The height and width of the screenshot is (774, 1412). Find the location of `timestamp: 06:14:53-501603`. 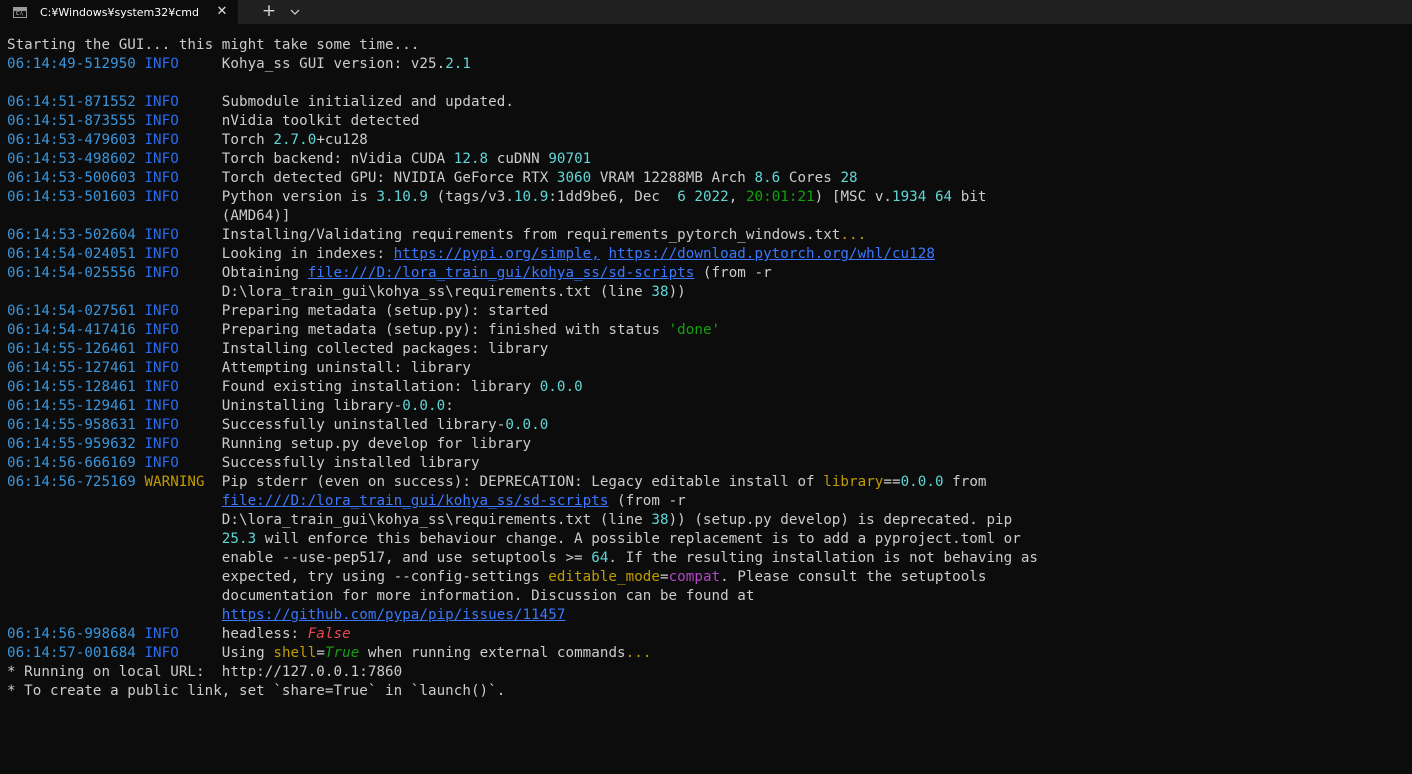

timestamp: 06:14:53-501603 is located at coordinates (71, 197).